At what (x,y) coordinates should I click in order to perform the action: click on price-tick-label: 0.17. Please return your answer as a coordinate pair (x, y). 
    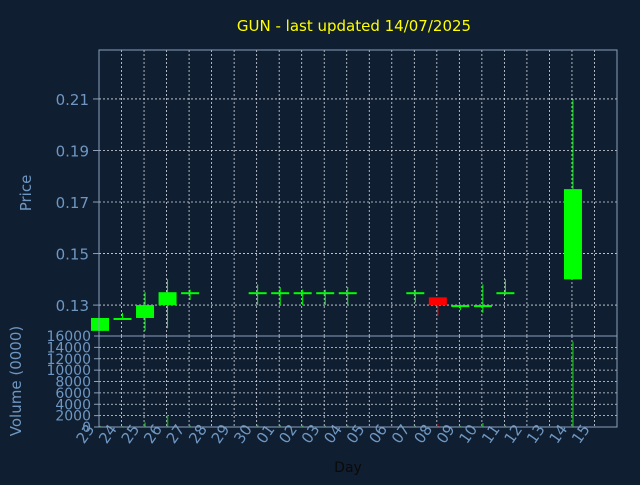
    Looking at the image, I should click on (72, 203).